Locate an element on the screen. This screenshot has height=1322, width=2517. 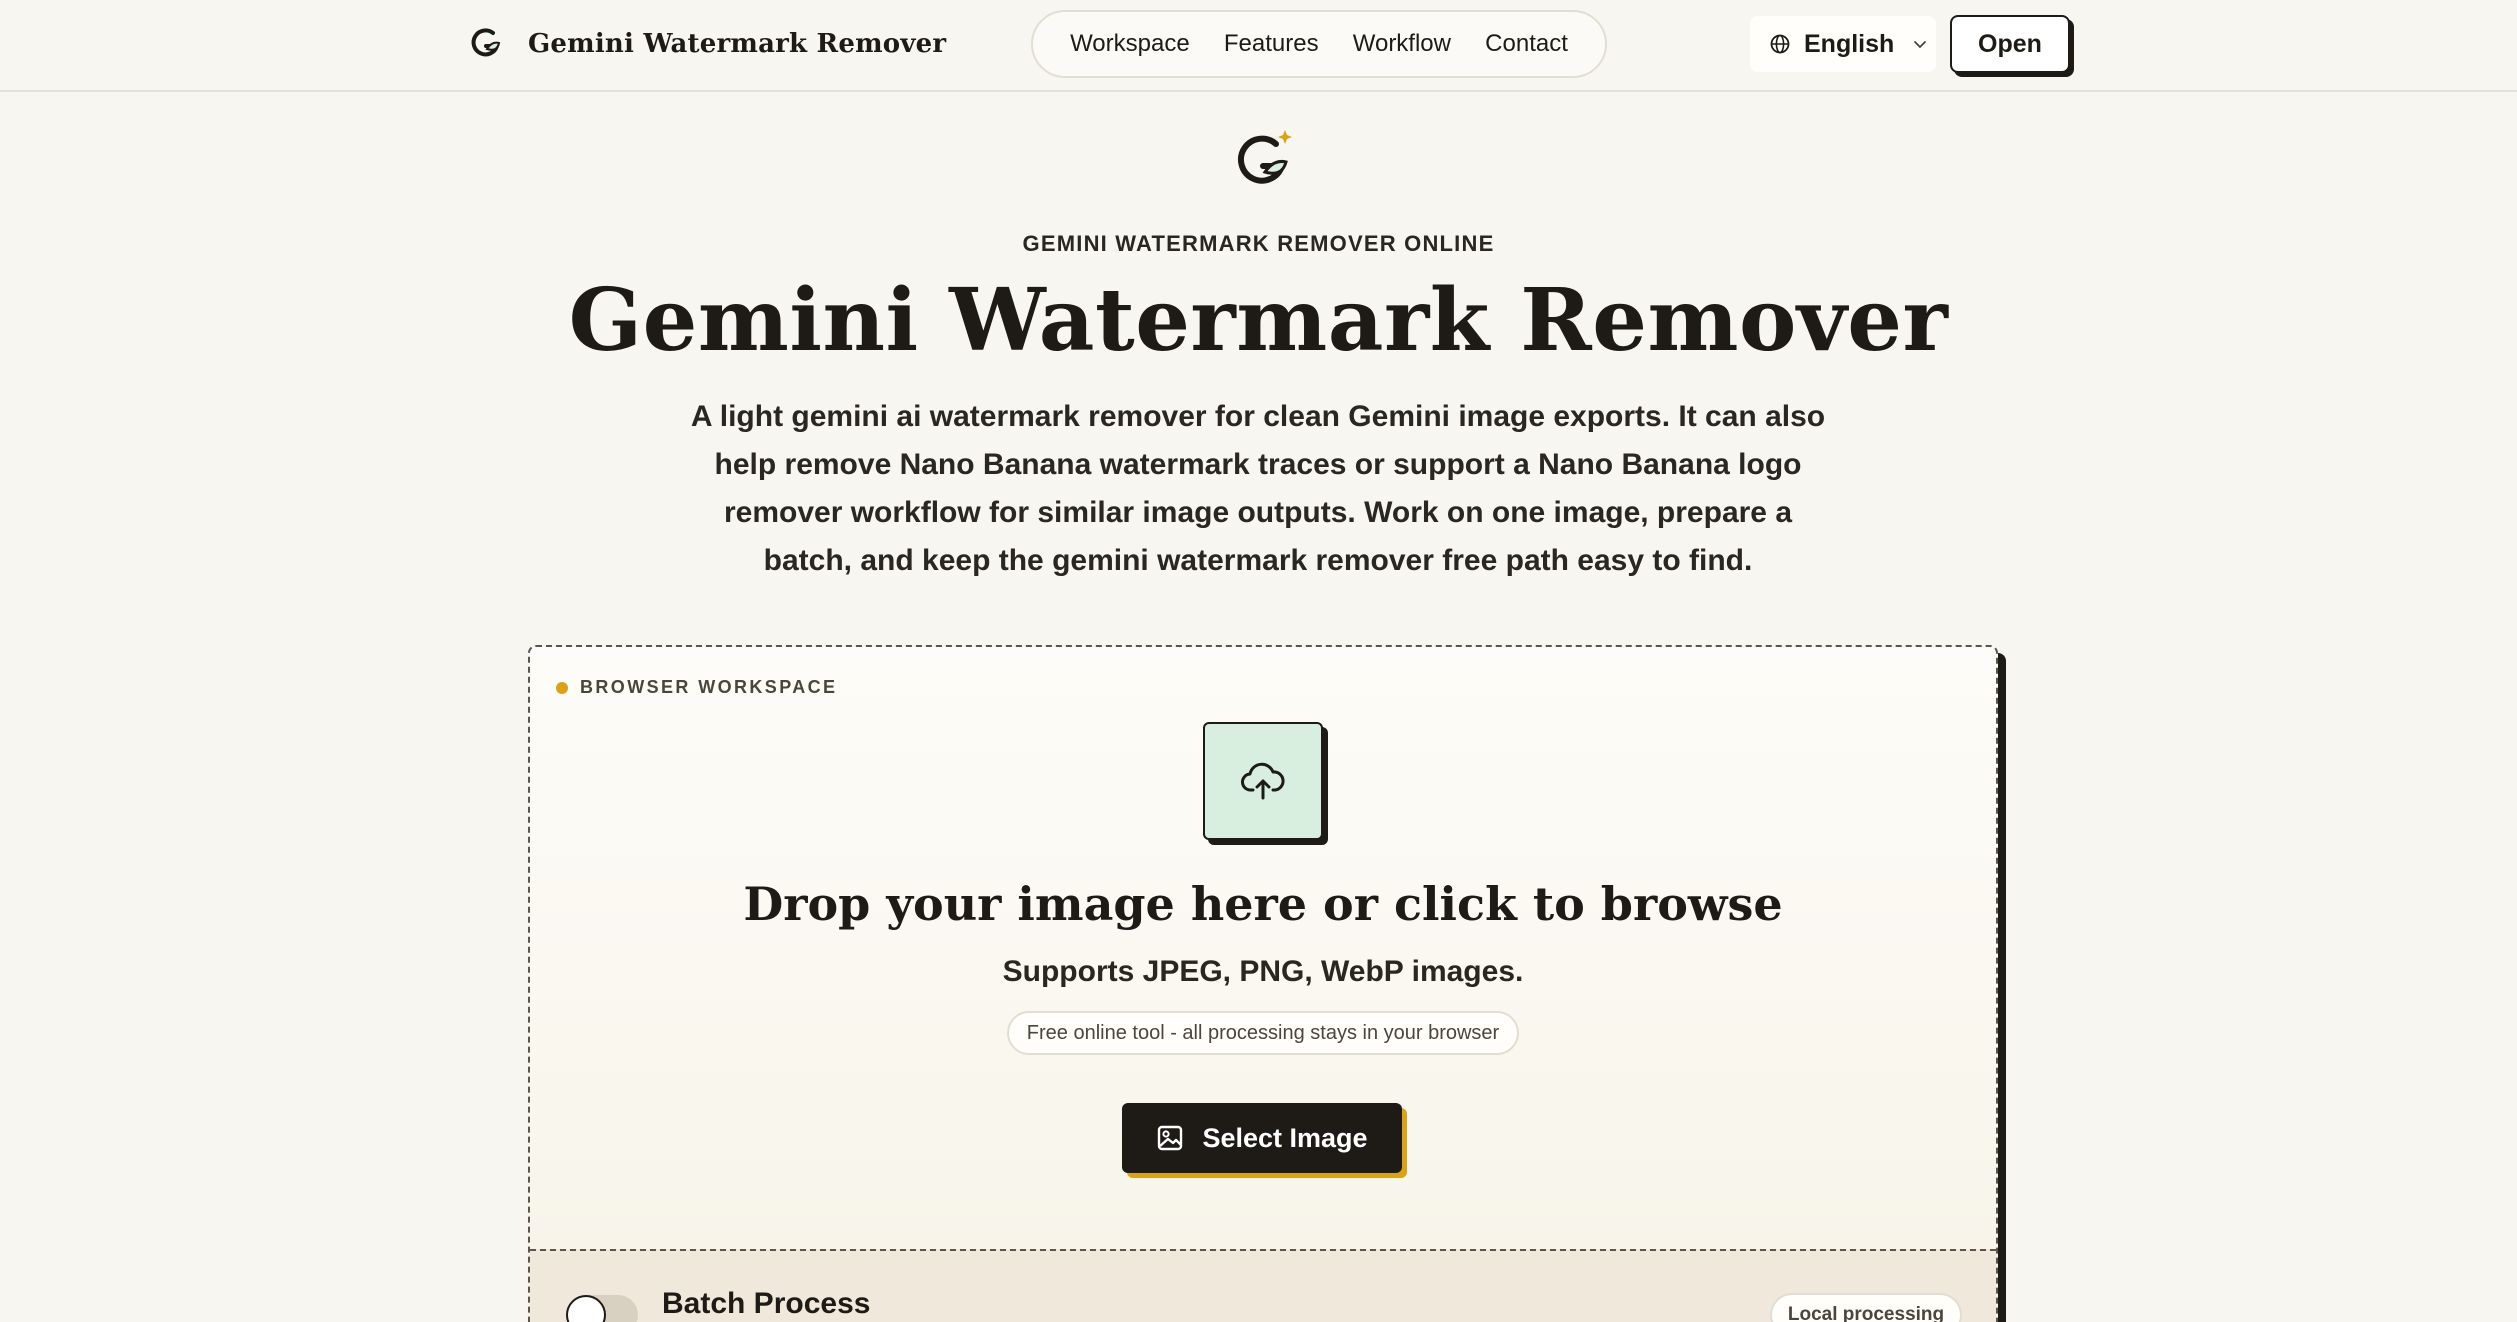
brand-link: Gemini Watermark Remover is located at coordinates (707, 44).